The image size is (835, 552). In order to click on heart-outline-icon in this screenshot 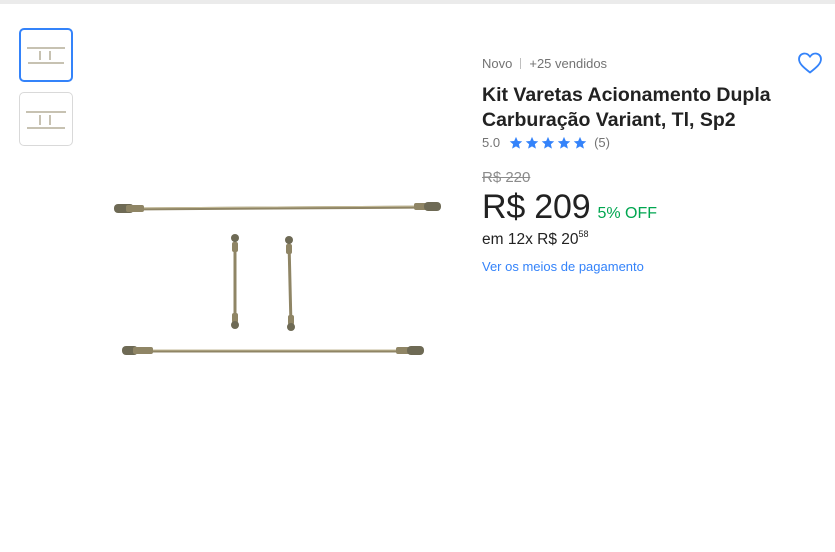, I will do `click(810, 63)`.